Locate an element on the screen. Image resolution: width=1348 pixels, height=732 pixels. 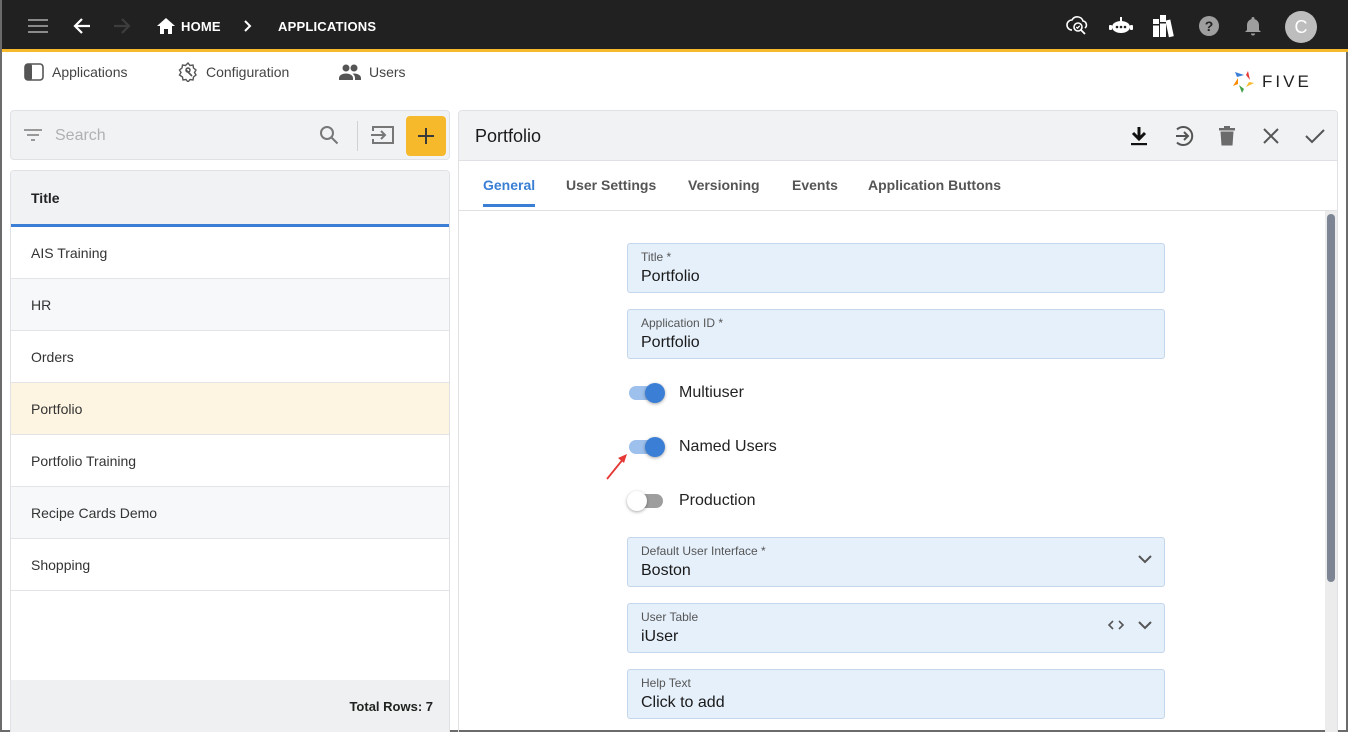
list-item-selected: Portfolio is located at coordinates (230, 409).